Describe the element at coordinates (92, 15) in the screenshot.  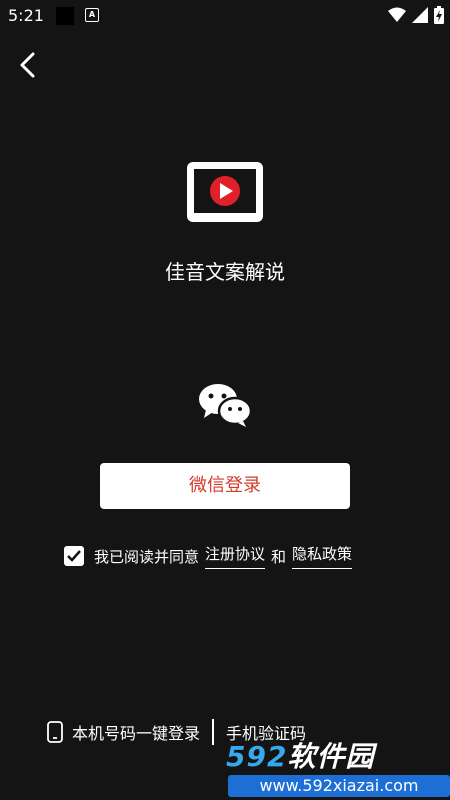
I see `text-app-notification-icon: A` at that location.